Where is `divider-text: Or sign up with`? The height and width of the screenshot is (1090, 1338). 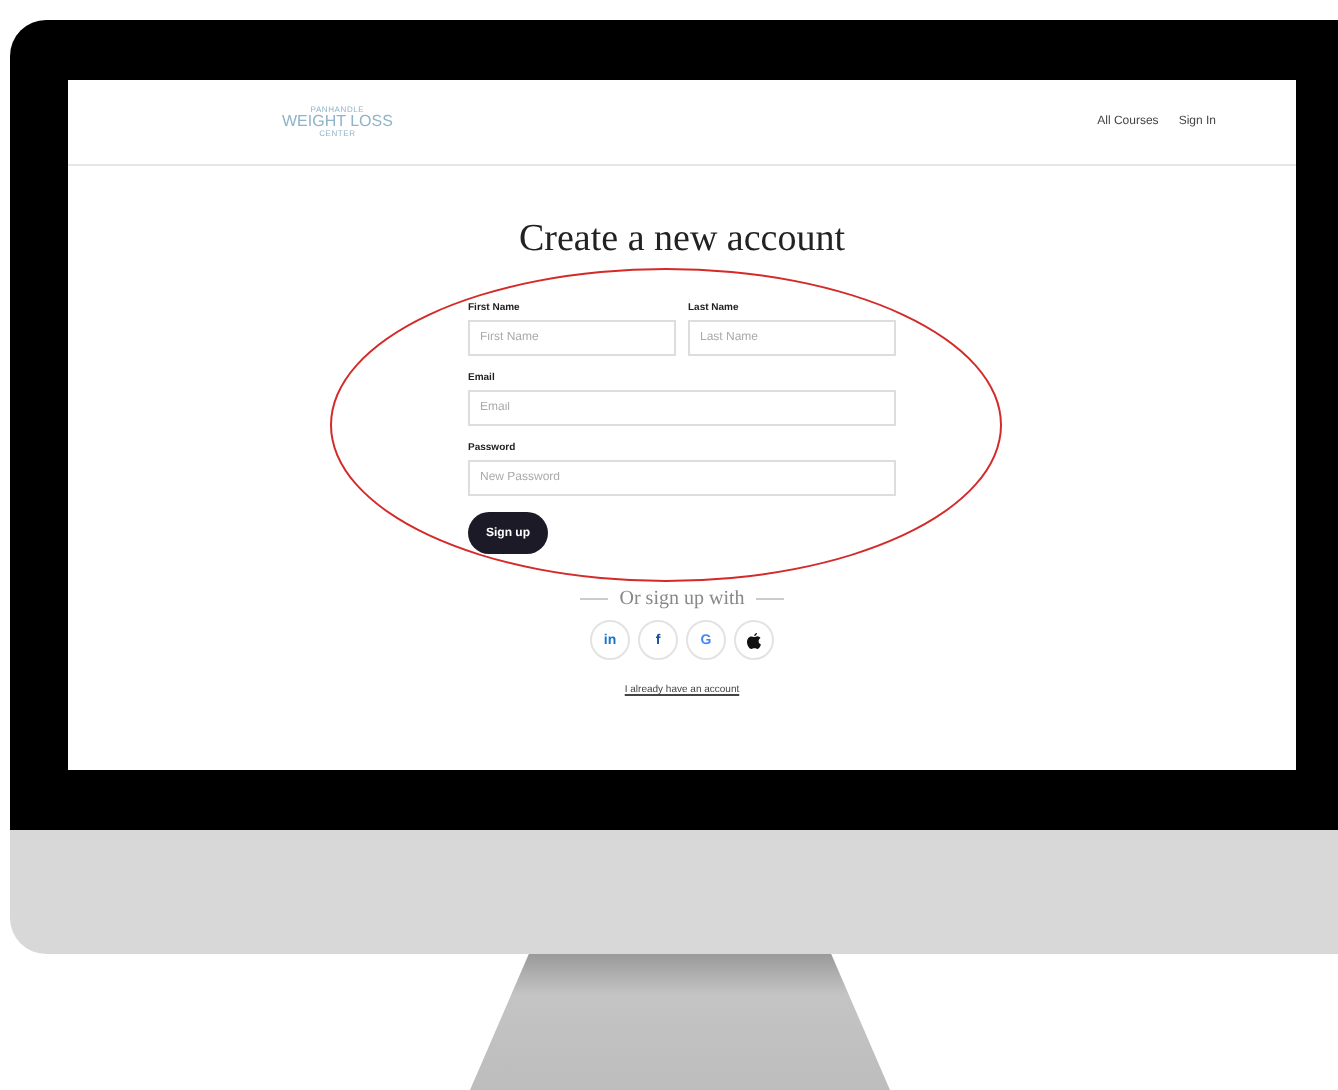 divider-text: Or sign up with is located at coordinates (682, 599).